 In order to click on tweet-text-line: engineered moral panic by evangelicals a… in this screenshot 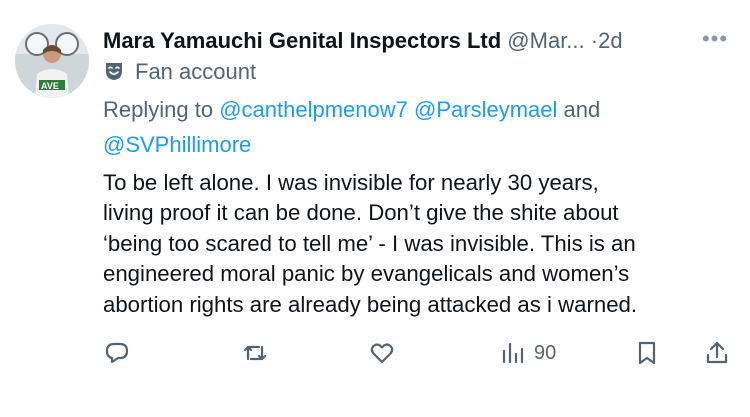, I will do `click(366, 274)`.